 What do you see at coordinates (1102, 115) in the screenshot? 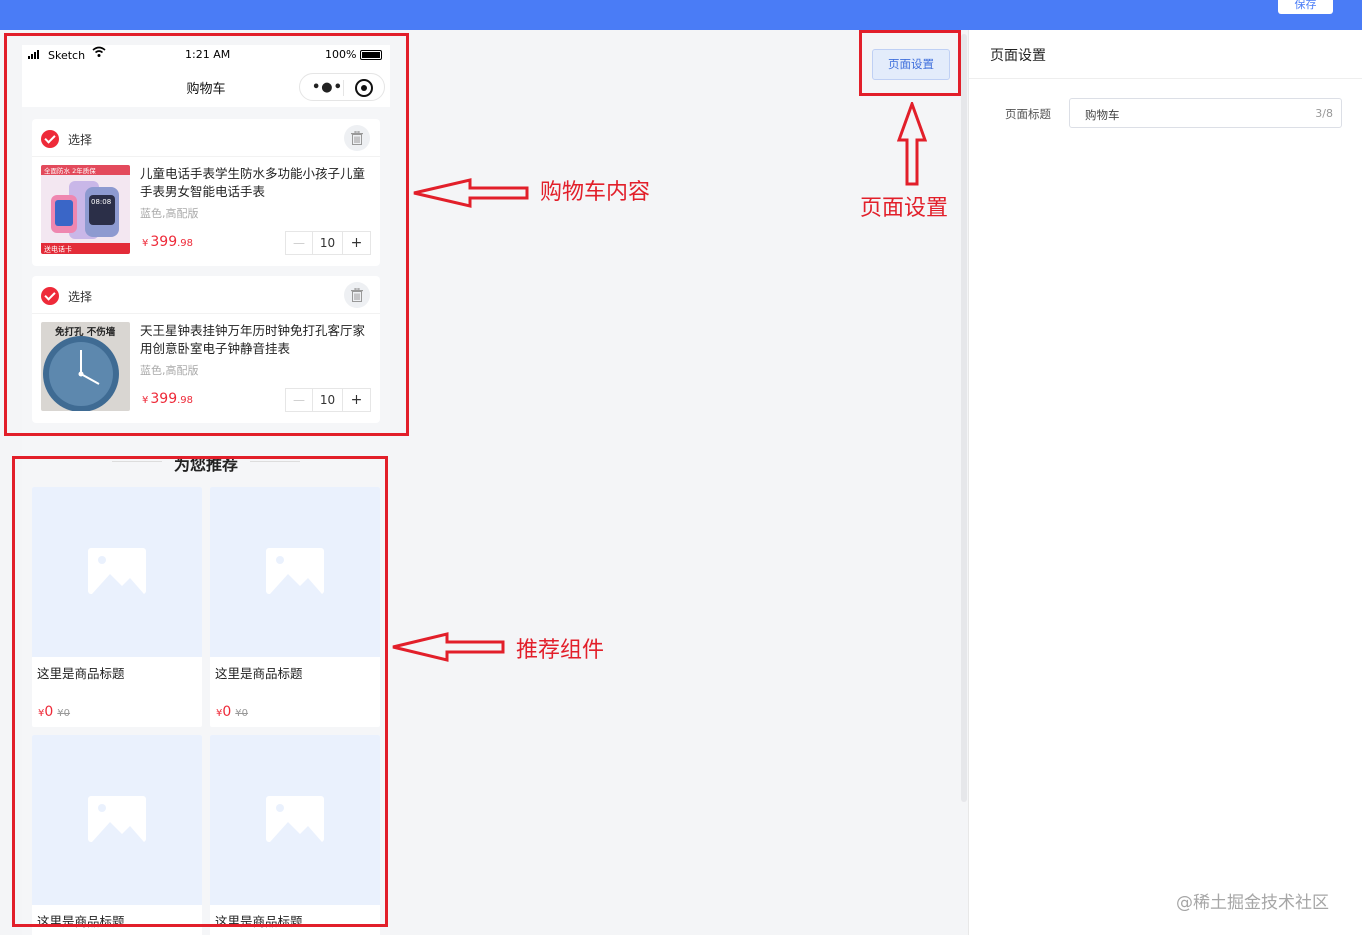
I see `page-title-input-value: 购物车` at bounding box center [1102, 115].